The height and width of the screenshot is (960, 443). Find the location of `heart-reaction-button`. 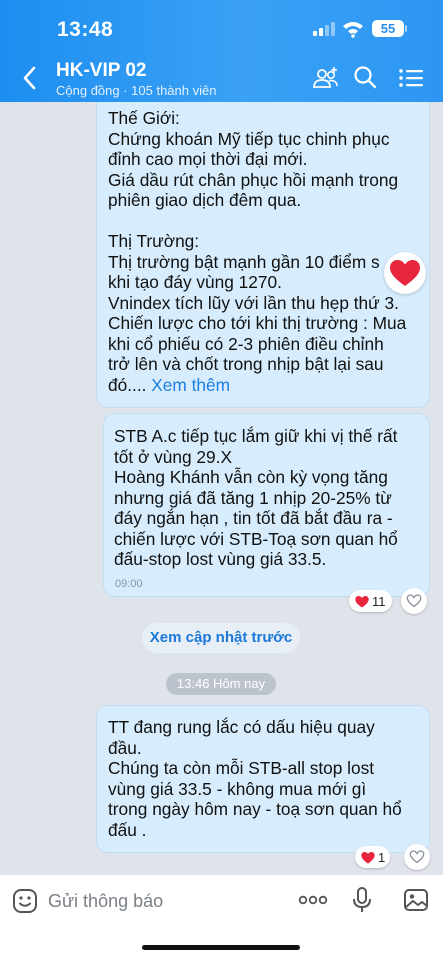

heart-reaction-button is located at coordinates (405, 273).